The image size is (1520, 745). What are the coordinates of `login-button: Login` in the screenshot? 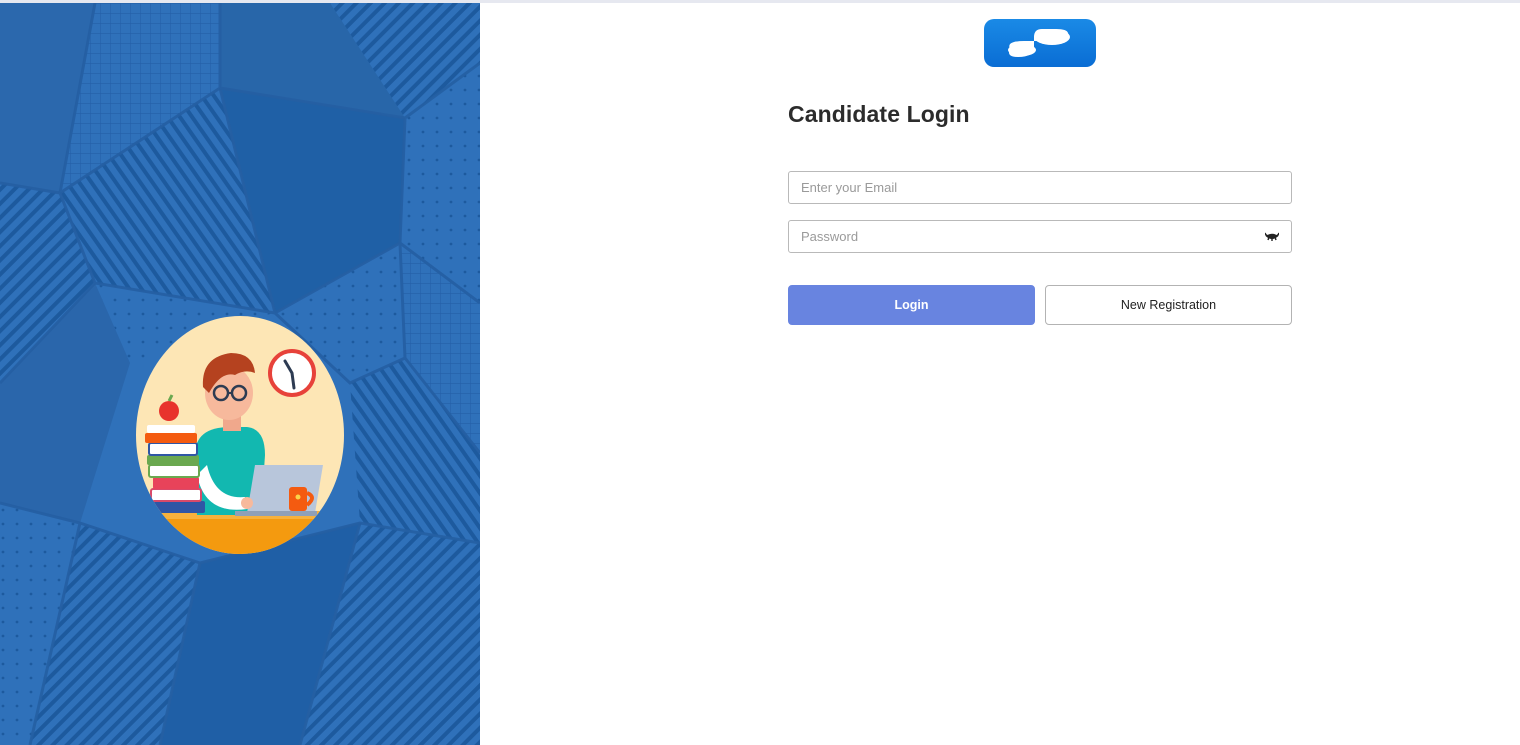 It's located at (911, 305).